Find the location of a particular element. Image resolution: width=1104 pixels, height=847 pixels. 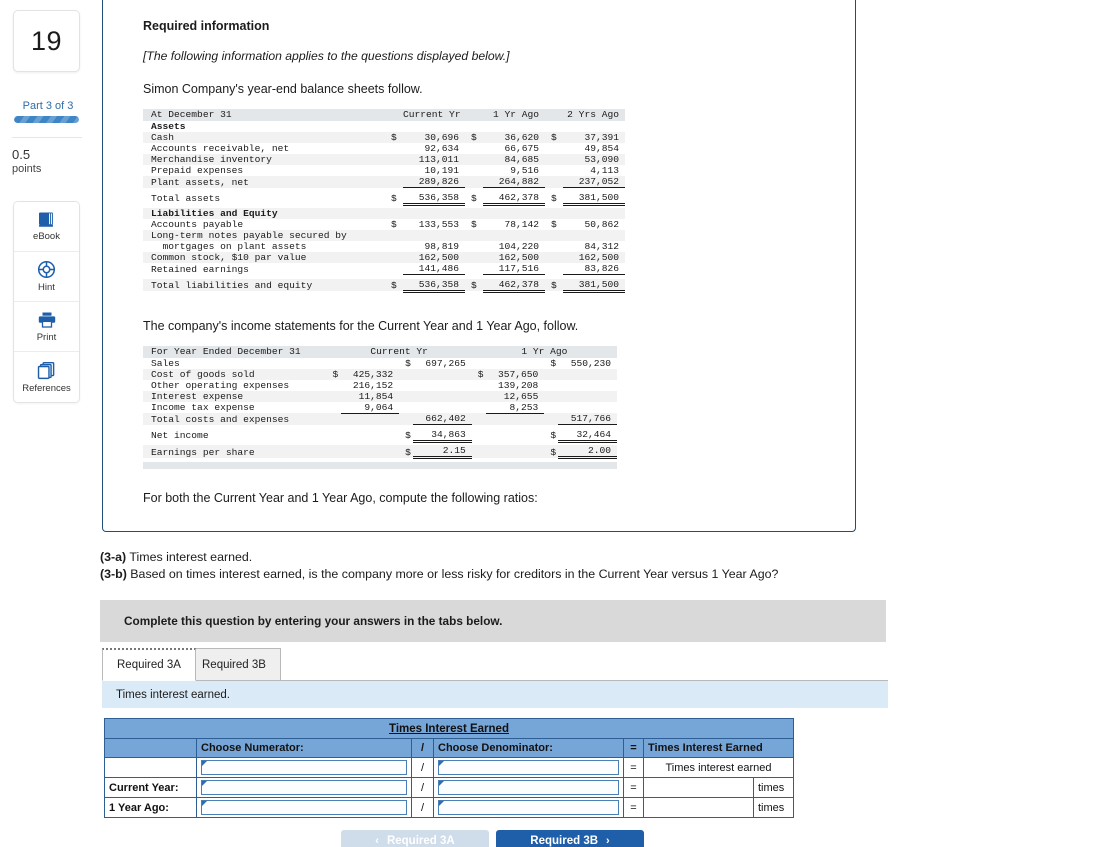

row-label: Accounts receivable, net is located at coordinates (220, 148).